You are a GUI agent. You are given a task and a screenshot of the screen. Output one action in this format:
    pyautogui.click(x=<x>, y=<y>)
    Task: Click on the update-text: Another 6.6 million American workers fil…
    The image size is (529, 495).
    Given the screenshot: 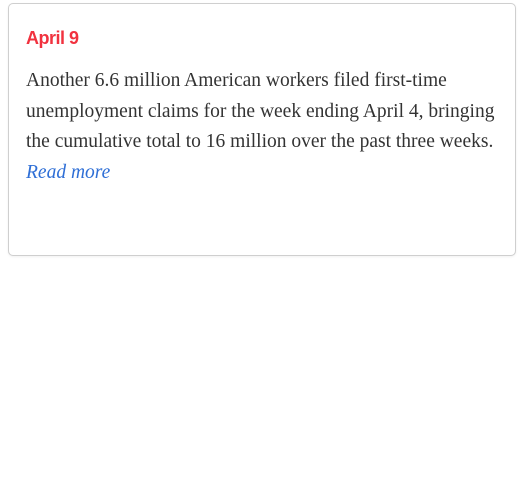 What is the action you would take?
    pyautogui.click(x=260, y=111)
    